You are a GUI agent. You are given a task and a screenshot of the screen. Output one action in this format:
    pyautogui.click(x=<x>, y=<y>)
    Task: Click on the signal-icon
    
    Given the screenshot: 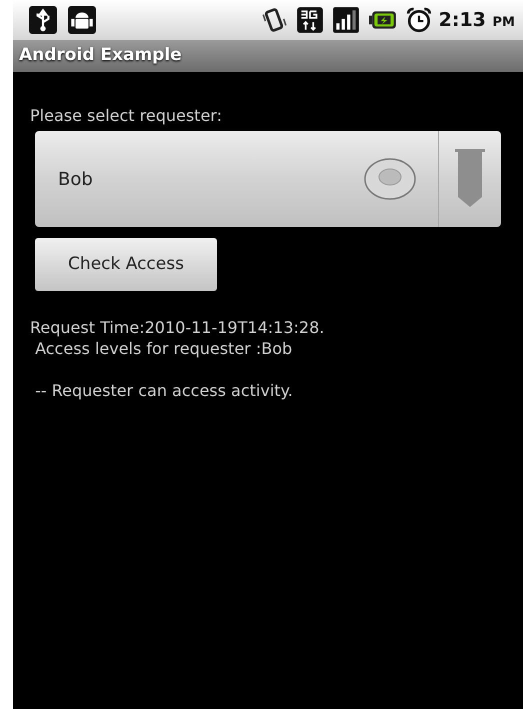 What is the action you would take?
    pyautogui.click(x=345, y=20)
    